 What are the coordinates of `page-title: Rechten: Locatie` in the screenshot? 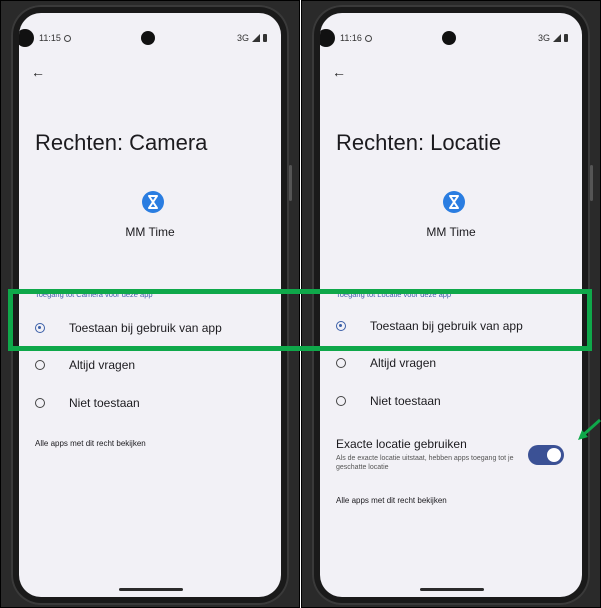 It's located at (419, 142).